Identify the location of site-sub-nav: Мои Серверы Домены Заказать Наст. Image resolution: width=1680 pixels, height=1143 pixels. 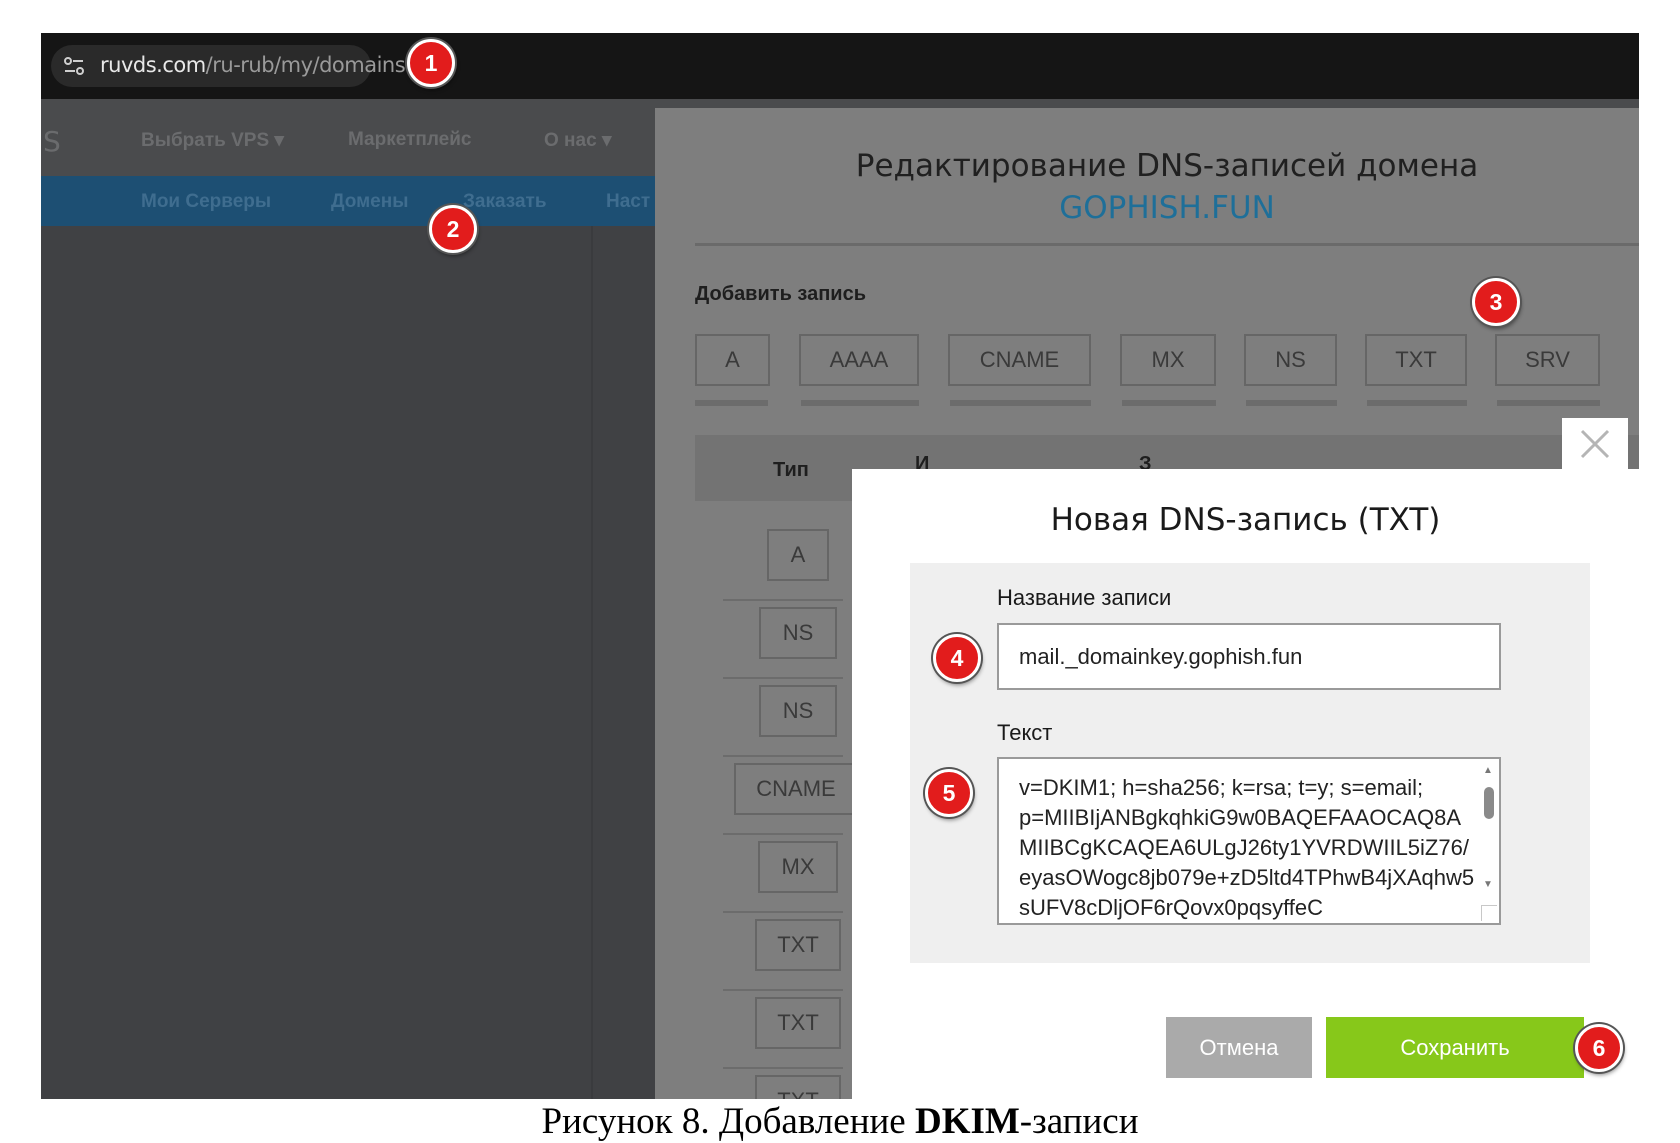
(348, 201).